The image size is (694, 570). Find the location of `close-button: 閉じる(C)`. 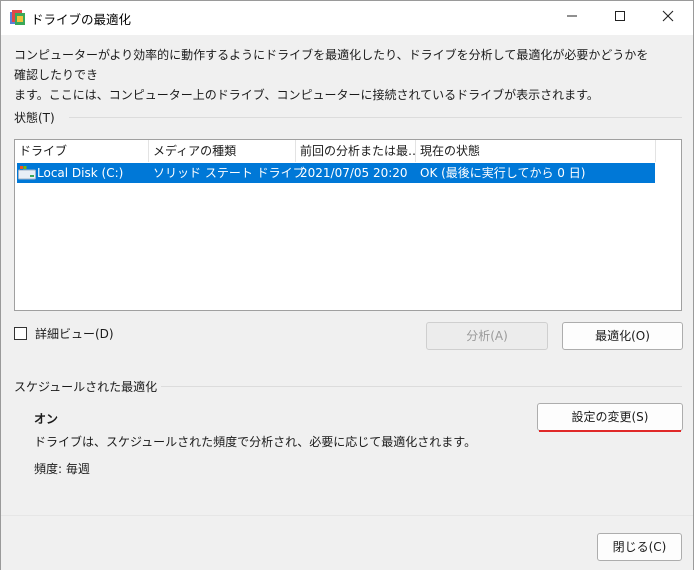

close-button: 閉じる(C) is located at coordinates (639, 547).